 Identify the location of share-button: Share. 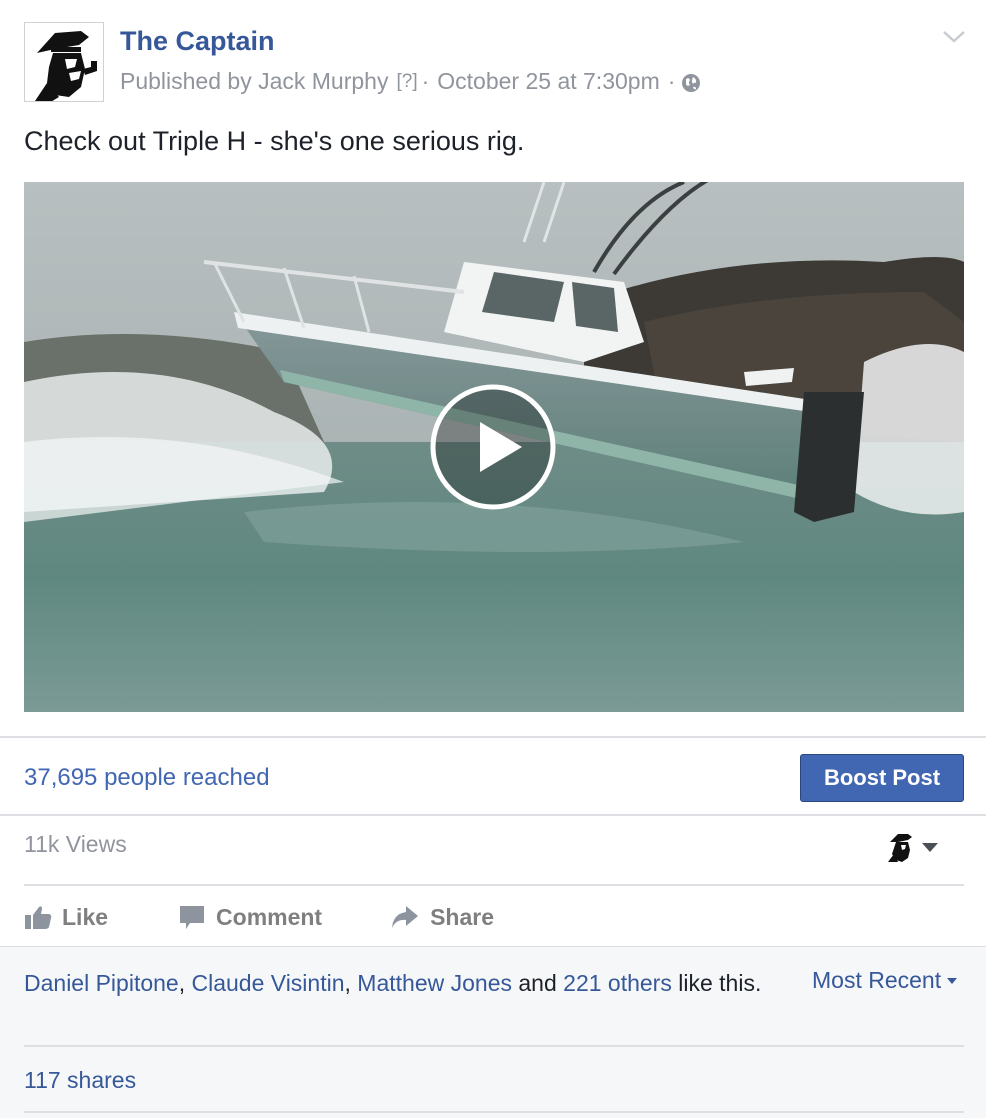
(442, 917).